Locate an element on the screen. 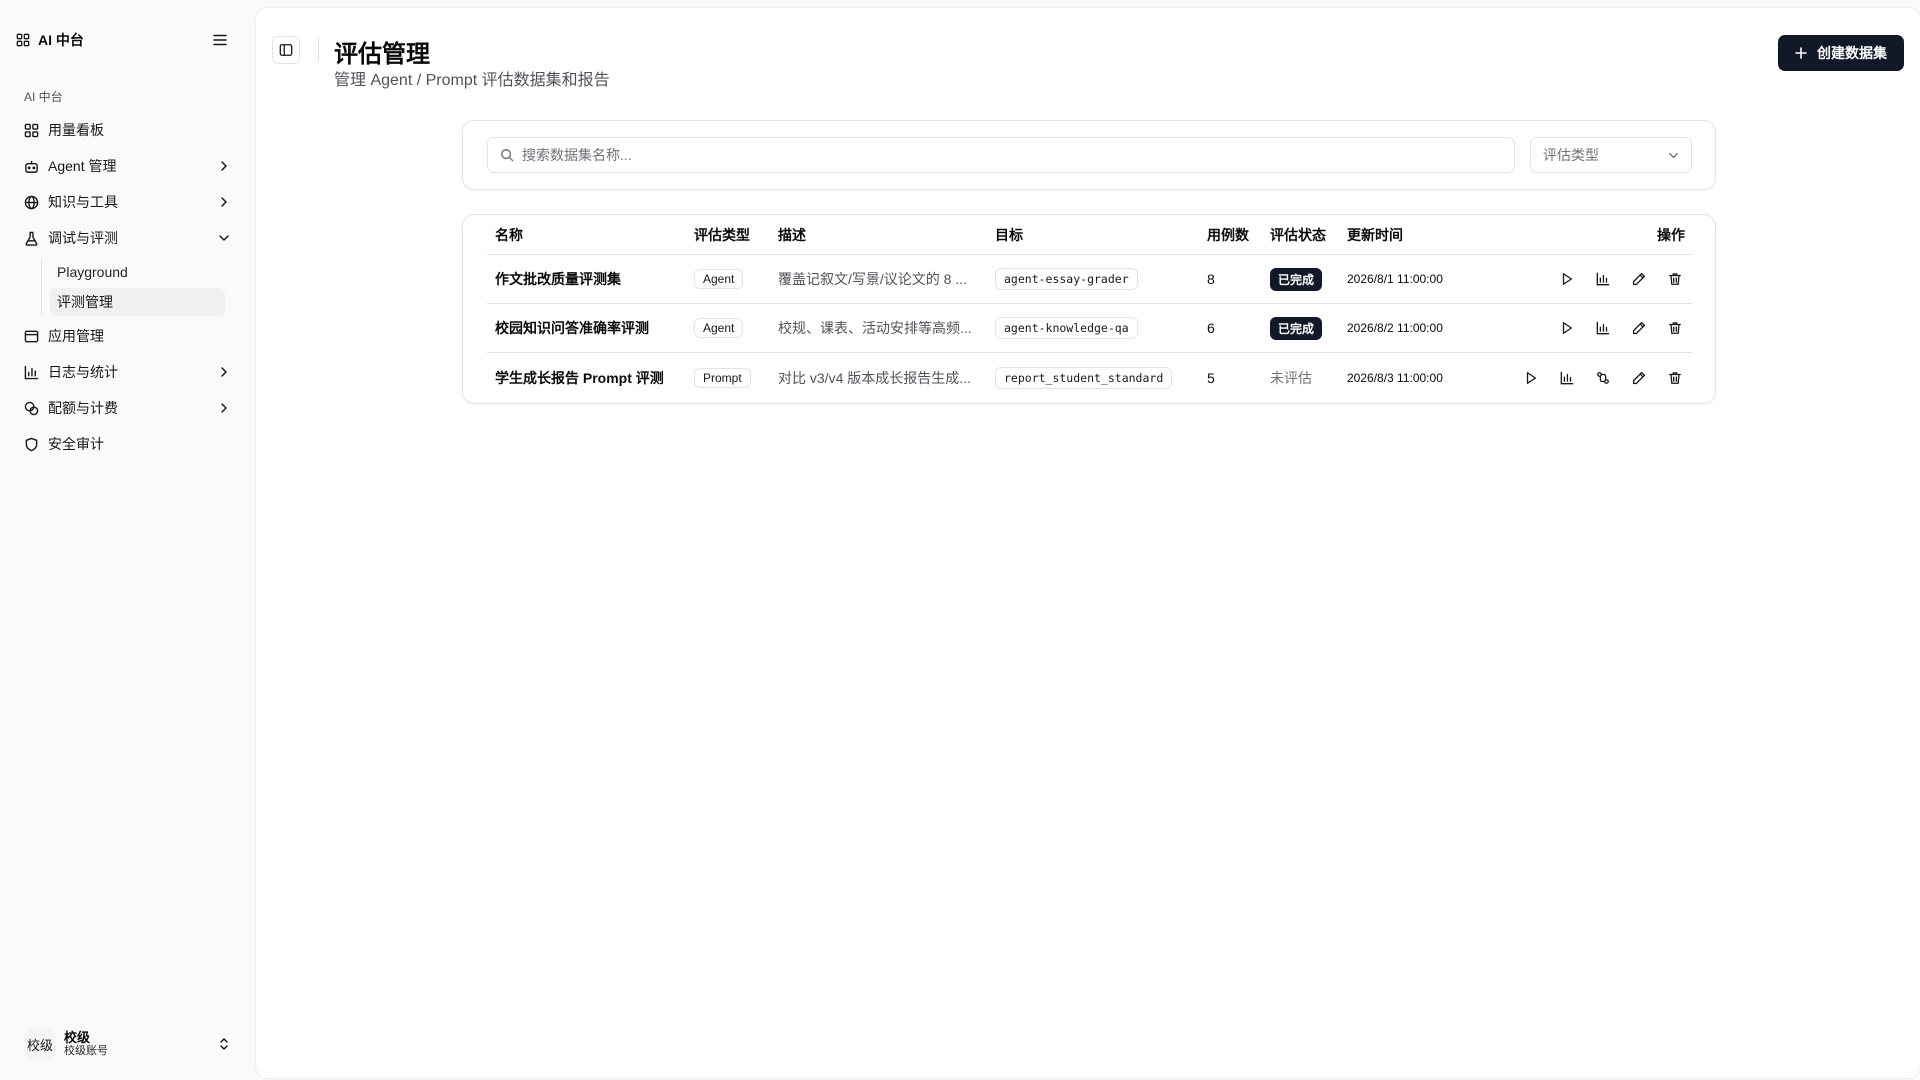  sidebar-item-label: 配额与计费 is located at coordinates (83, 408).